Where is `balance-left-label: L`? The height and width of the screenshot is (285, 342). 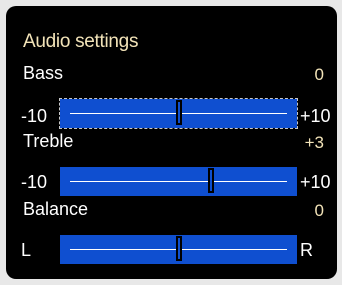 balance-left-label: L is located at coordinates (26, 250).